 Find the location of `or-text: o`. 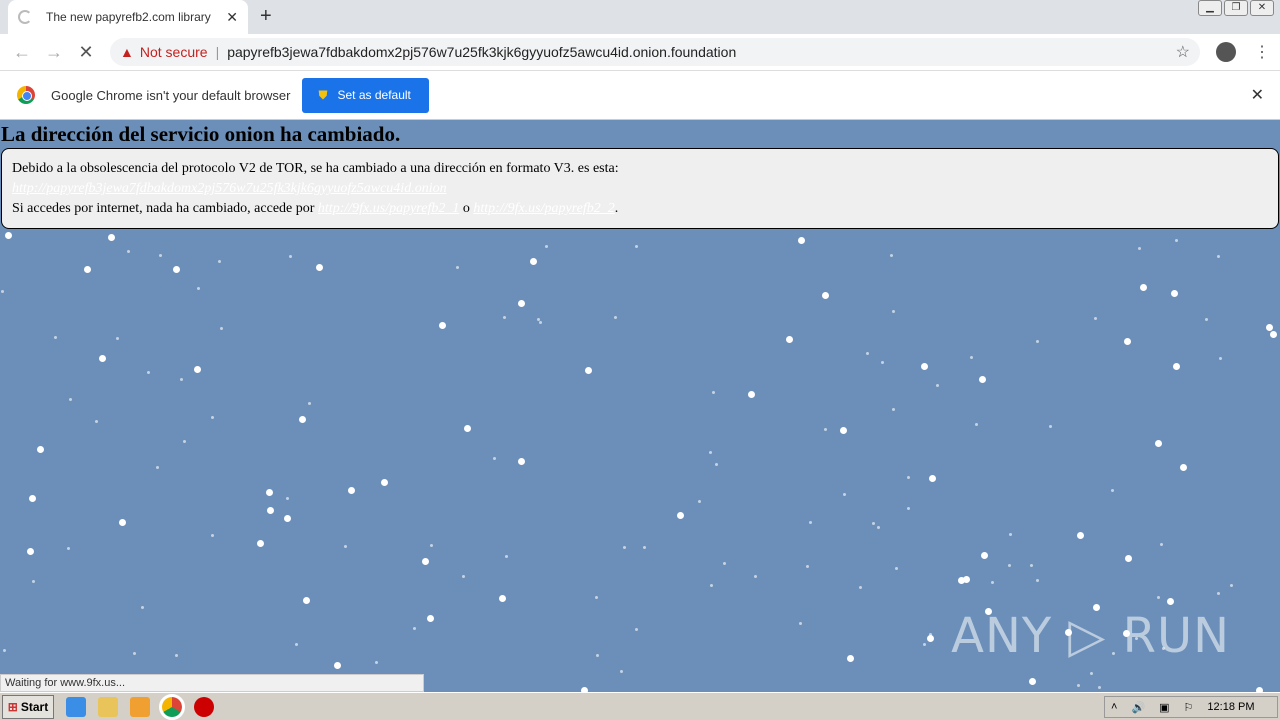

or-text: o is located at coordinates (466, 208).